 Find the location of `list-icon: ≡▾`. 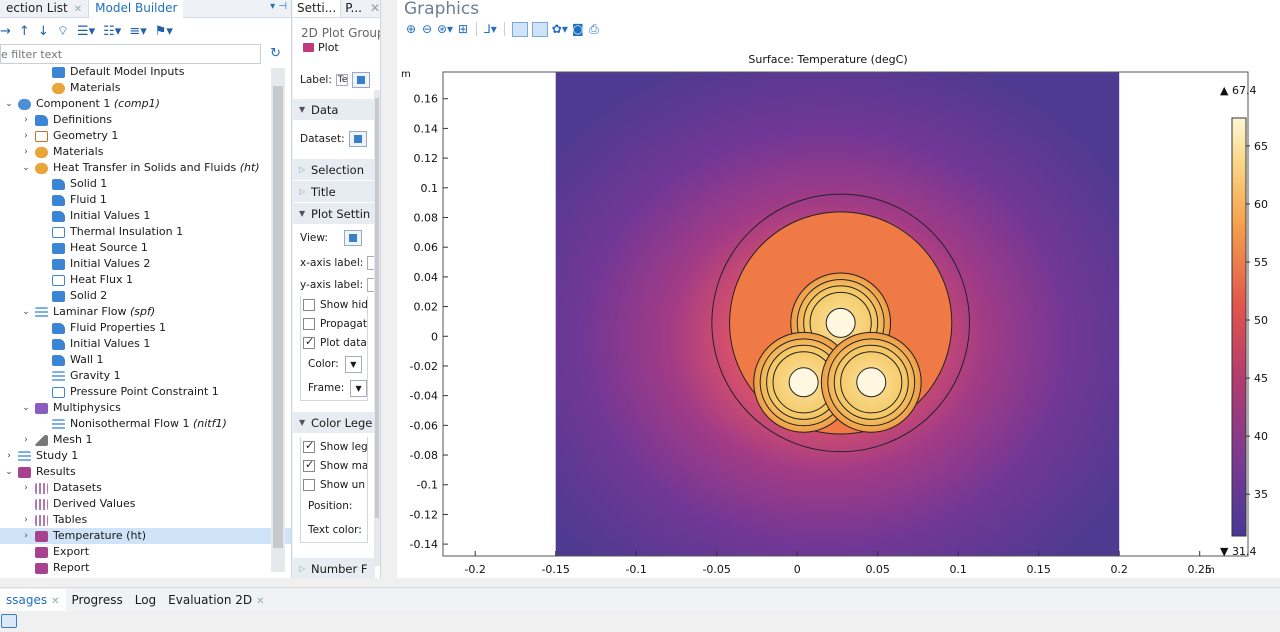

list-icon: ≡▾ is located at coordinates (137, 31).